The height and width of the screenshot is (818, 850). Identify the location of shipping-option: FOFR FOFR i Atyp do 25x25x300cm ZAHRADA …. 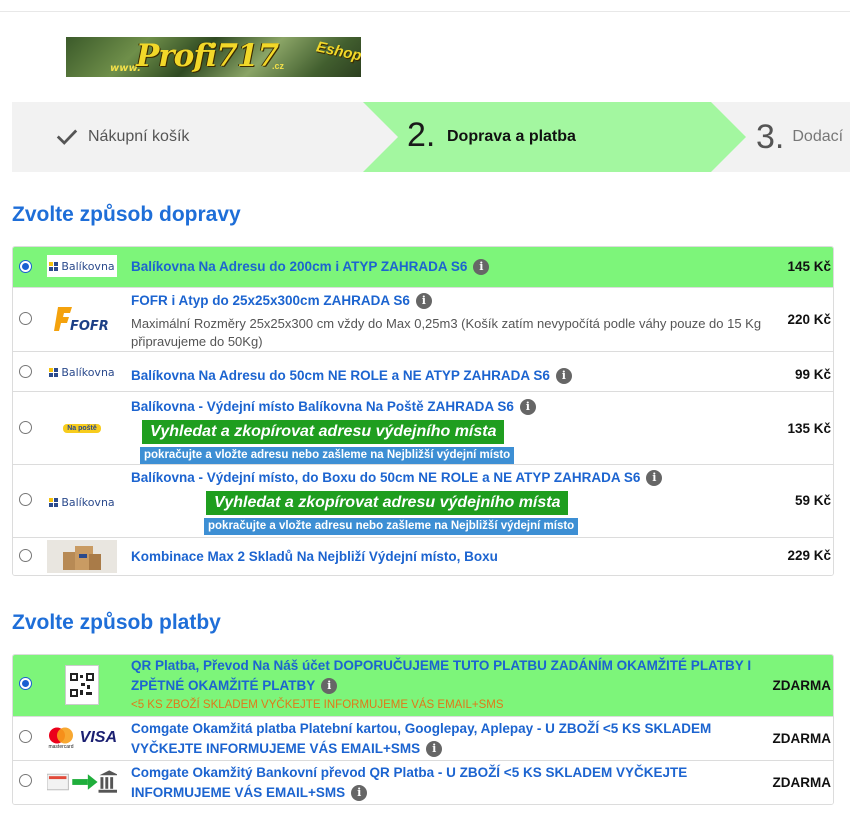
(423, 319).